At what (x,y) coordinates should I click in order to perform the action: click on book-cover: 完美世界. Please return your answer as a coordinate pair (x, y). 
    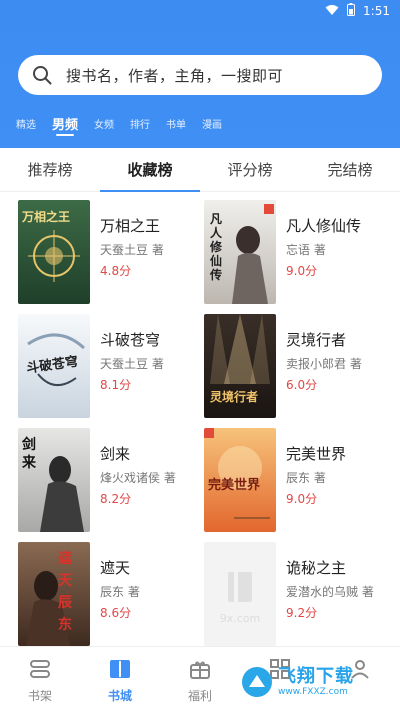
    Looking at the image, I should click on (240, 480).